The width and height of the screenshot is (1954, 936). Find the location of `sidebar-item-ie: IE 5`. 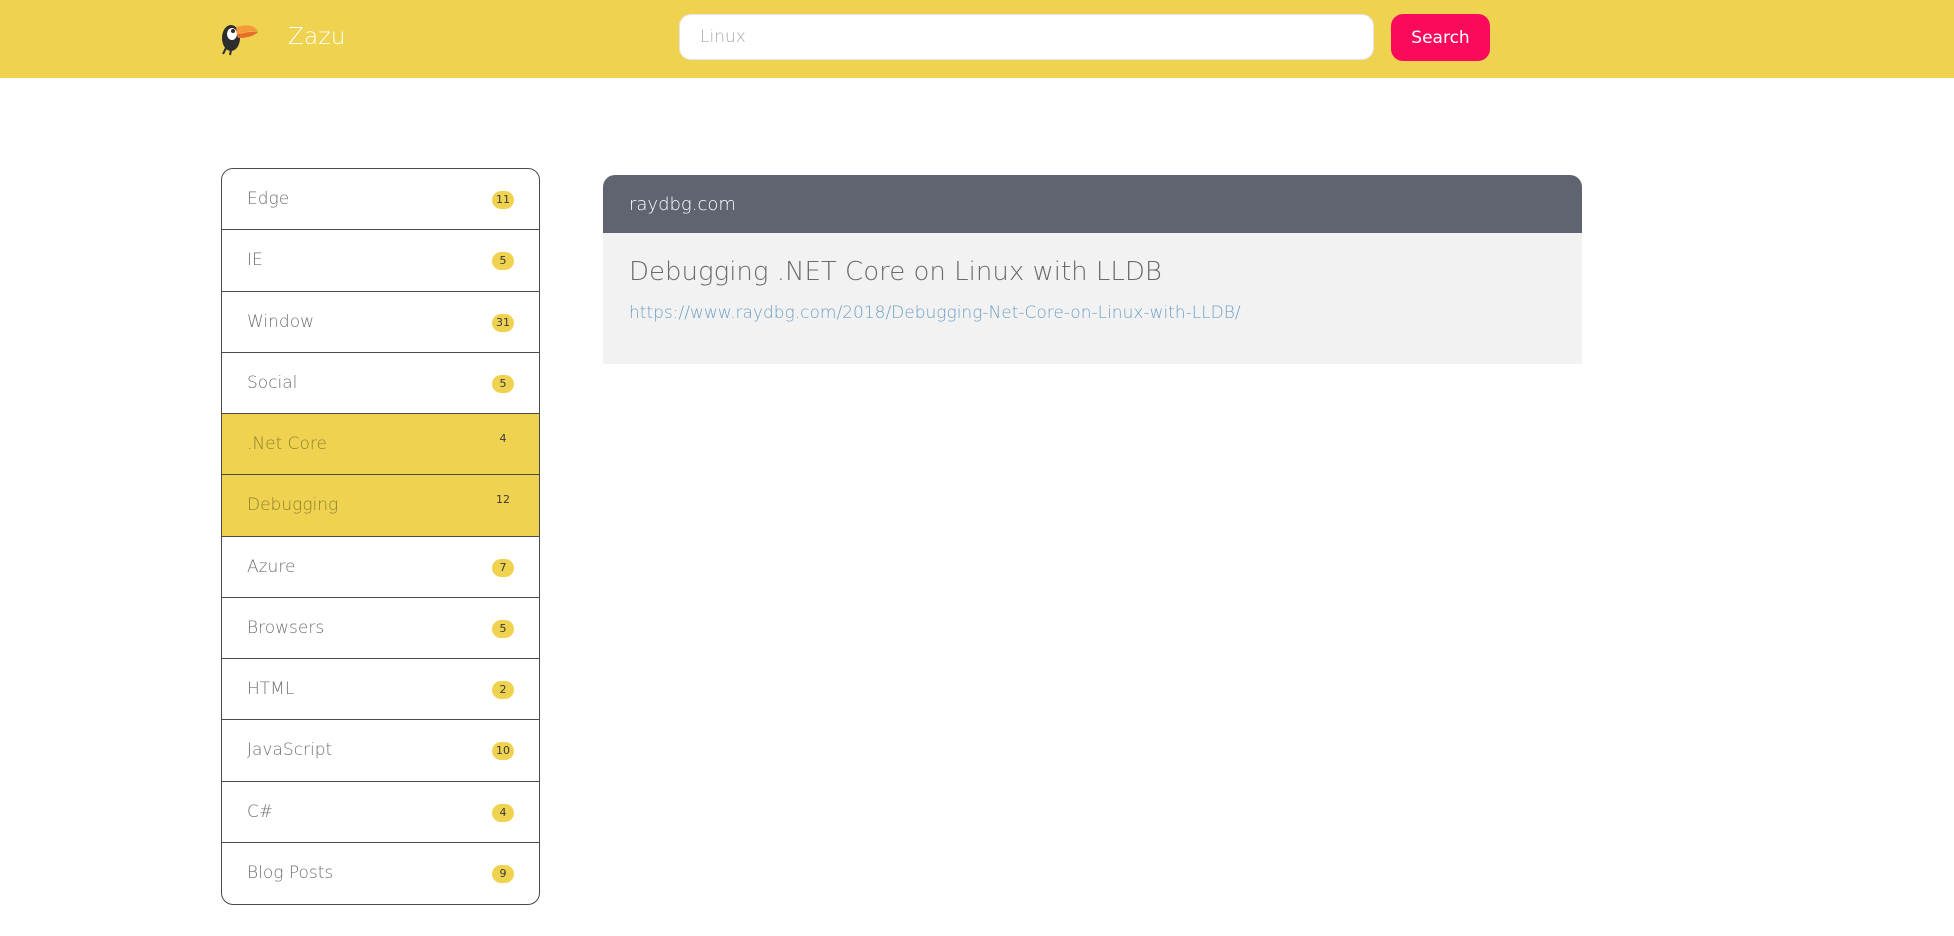

sidebar-item-ie: IE 5 is located at coordinates (380, 261).